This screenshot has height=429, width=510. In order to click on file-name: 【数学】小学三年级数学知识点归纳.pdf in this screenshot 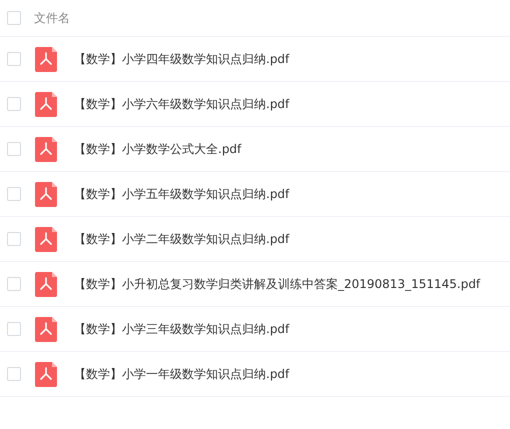, I will do `click(182, 329)`.